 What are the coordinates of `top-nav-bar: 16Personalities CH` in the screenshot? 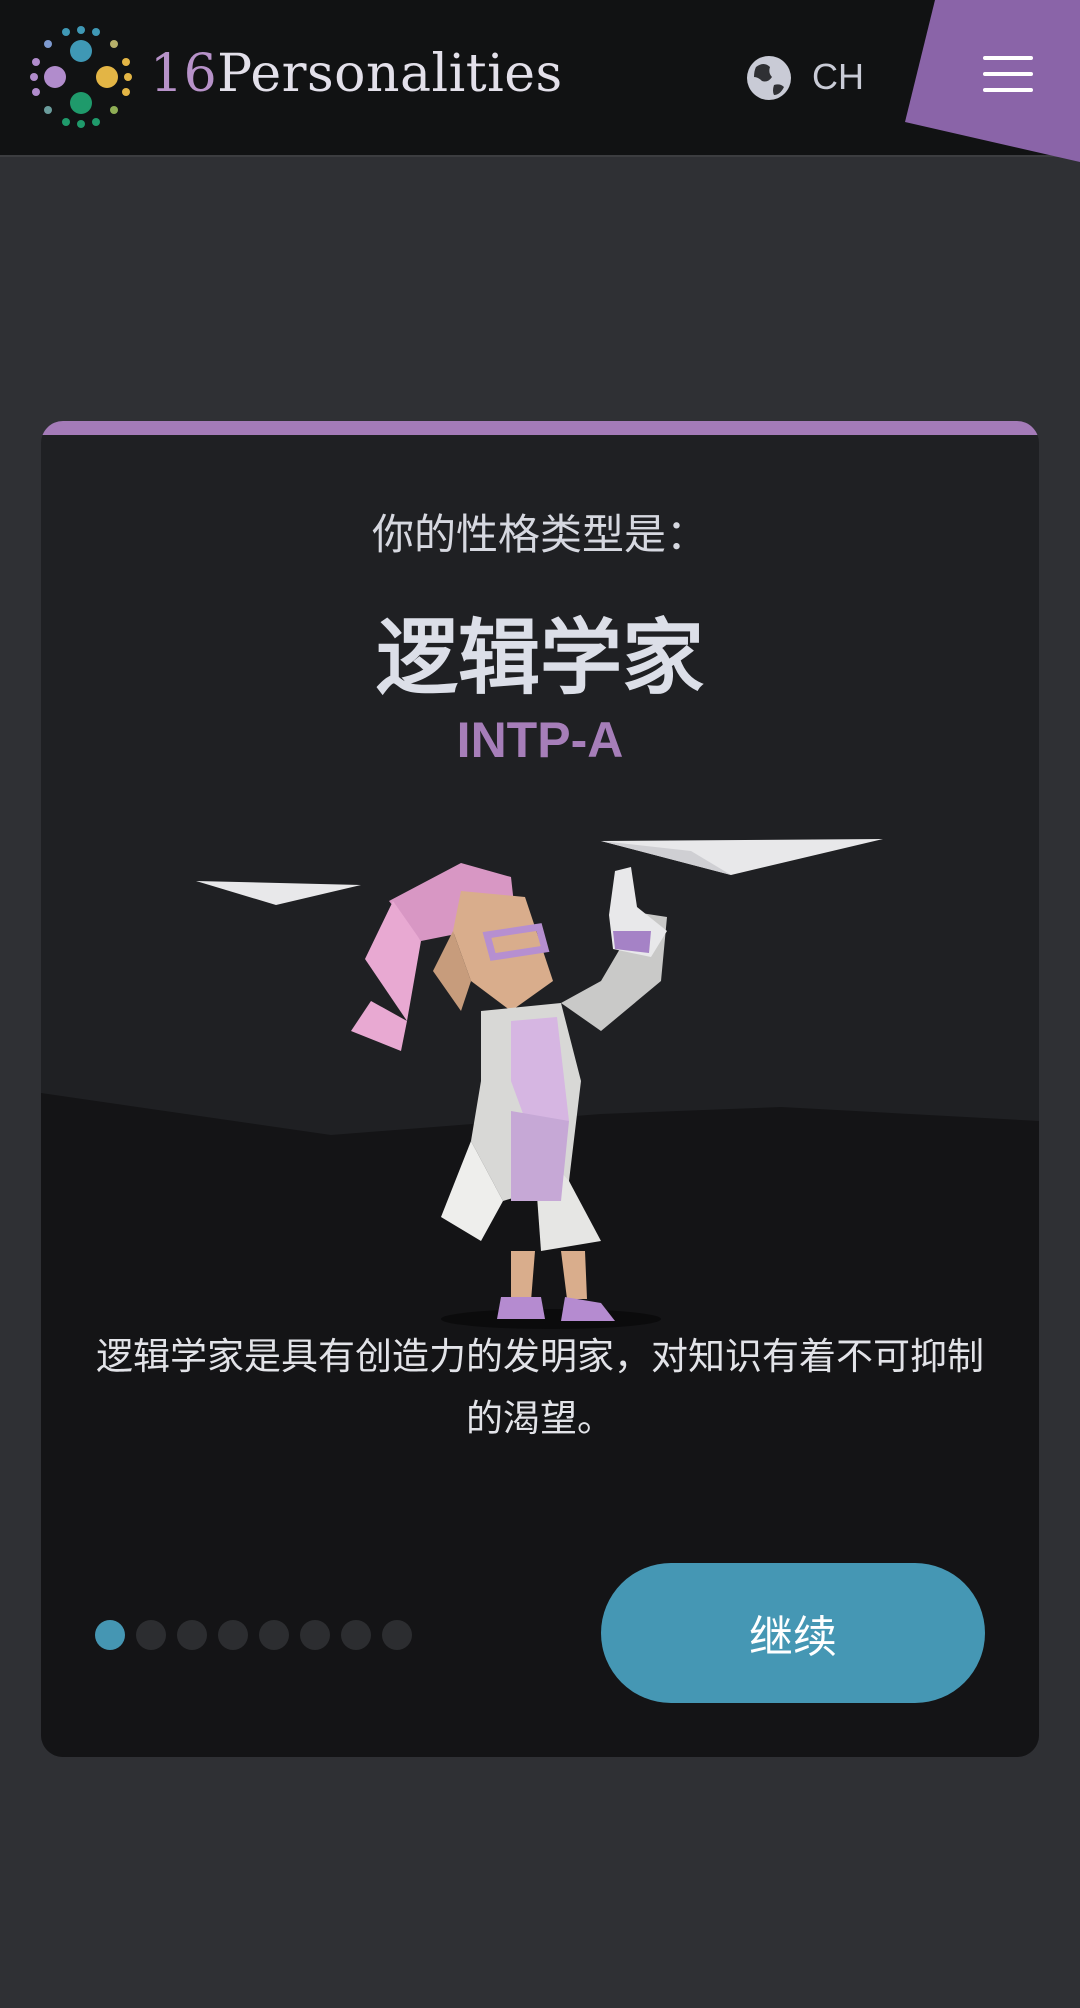 It's located at (540, 81).